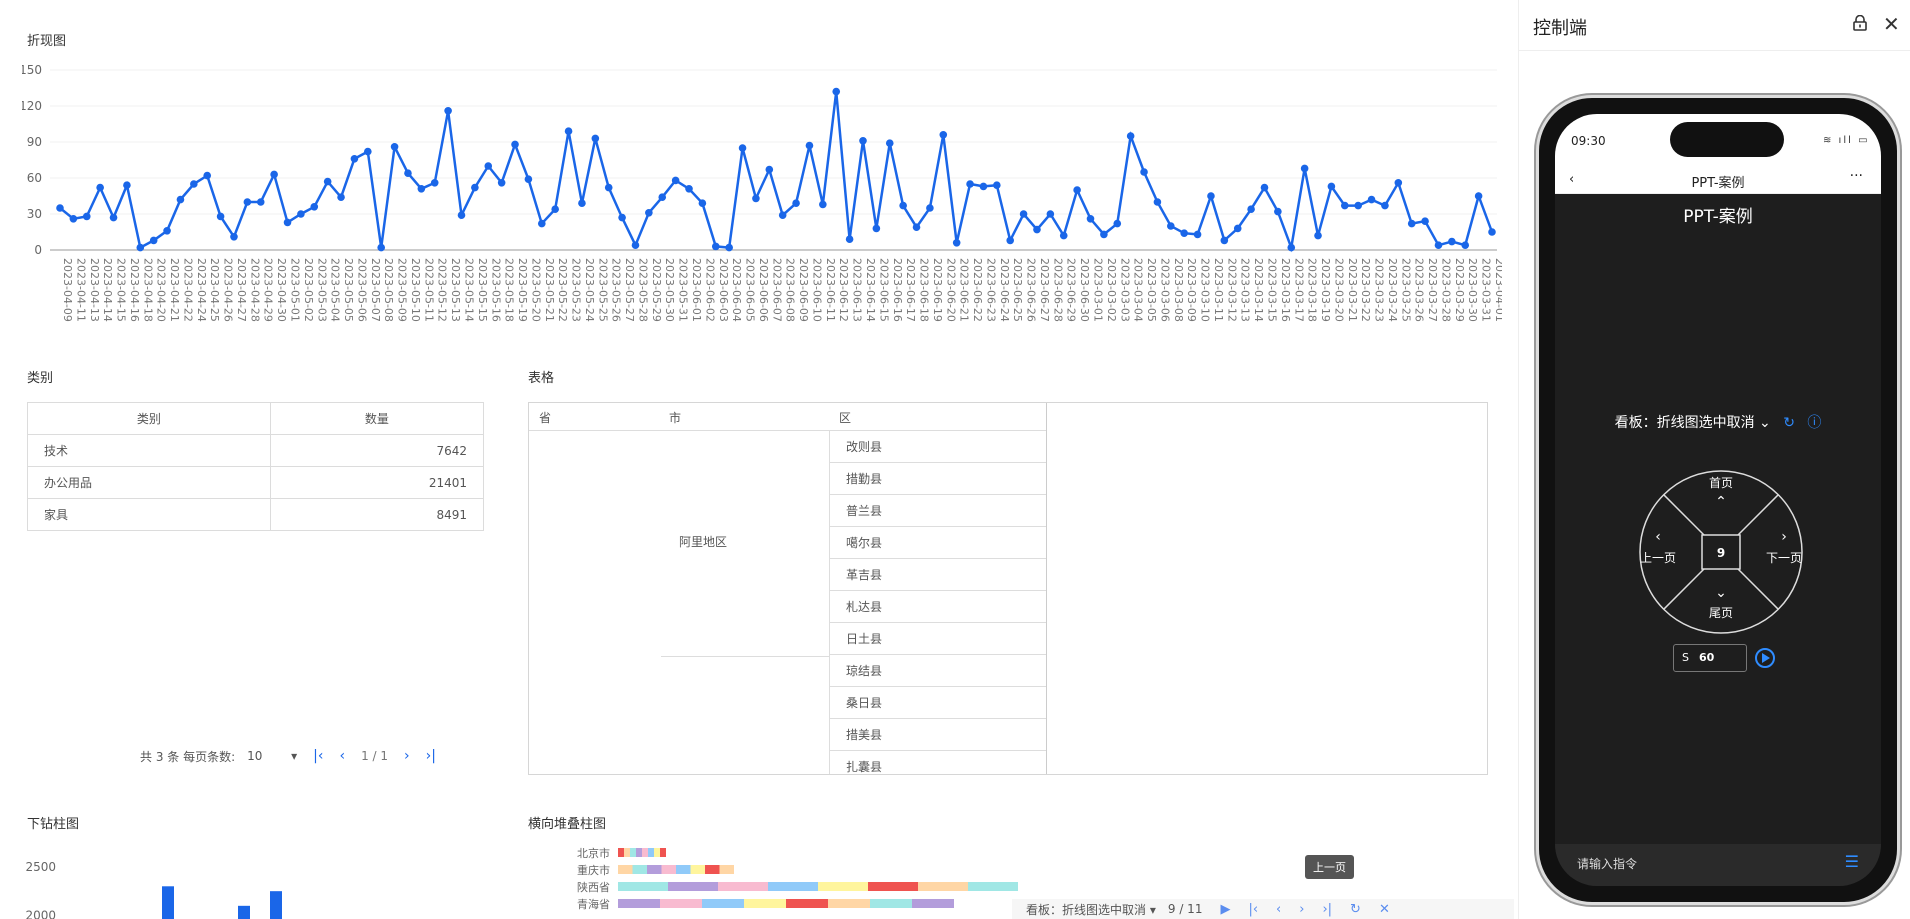 This screenshot has height=919, width=1910. I want to click on table-row: 办公用品 21401, so click(256, 482).